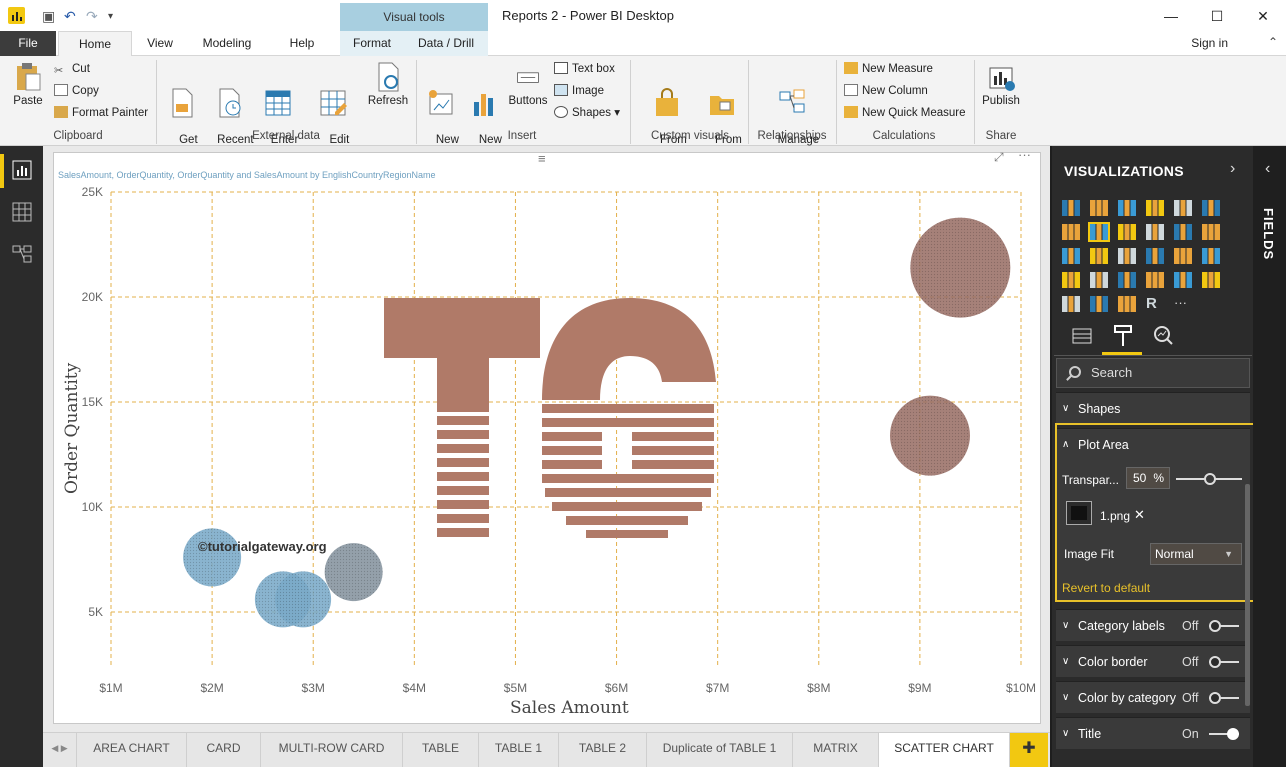  What do you see at coordinates (1123, 336) in the screenshot?
I see `paint-roller-icon` at bounding box center [1123, 336].